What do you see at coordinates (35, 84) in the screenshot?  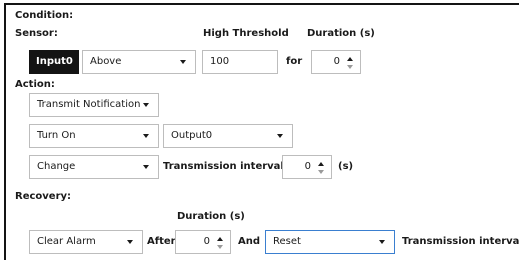 I see `action-title: Action:` at bounding box center [35, 84].